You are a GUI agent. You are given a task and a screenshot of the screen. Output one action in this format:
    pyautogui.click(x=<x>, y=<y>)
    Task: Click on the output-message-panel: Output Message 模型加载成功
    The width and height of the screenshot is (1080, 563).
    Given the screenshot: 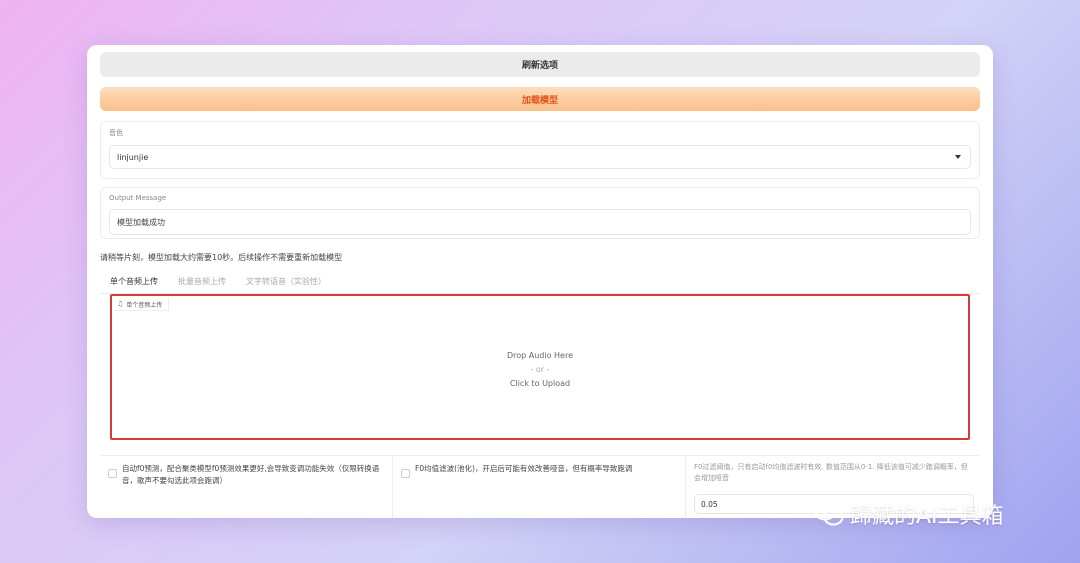 What is the action you would take?
    pyautogui.click(x=540, y=213)
    